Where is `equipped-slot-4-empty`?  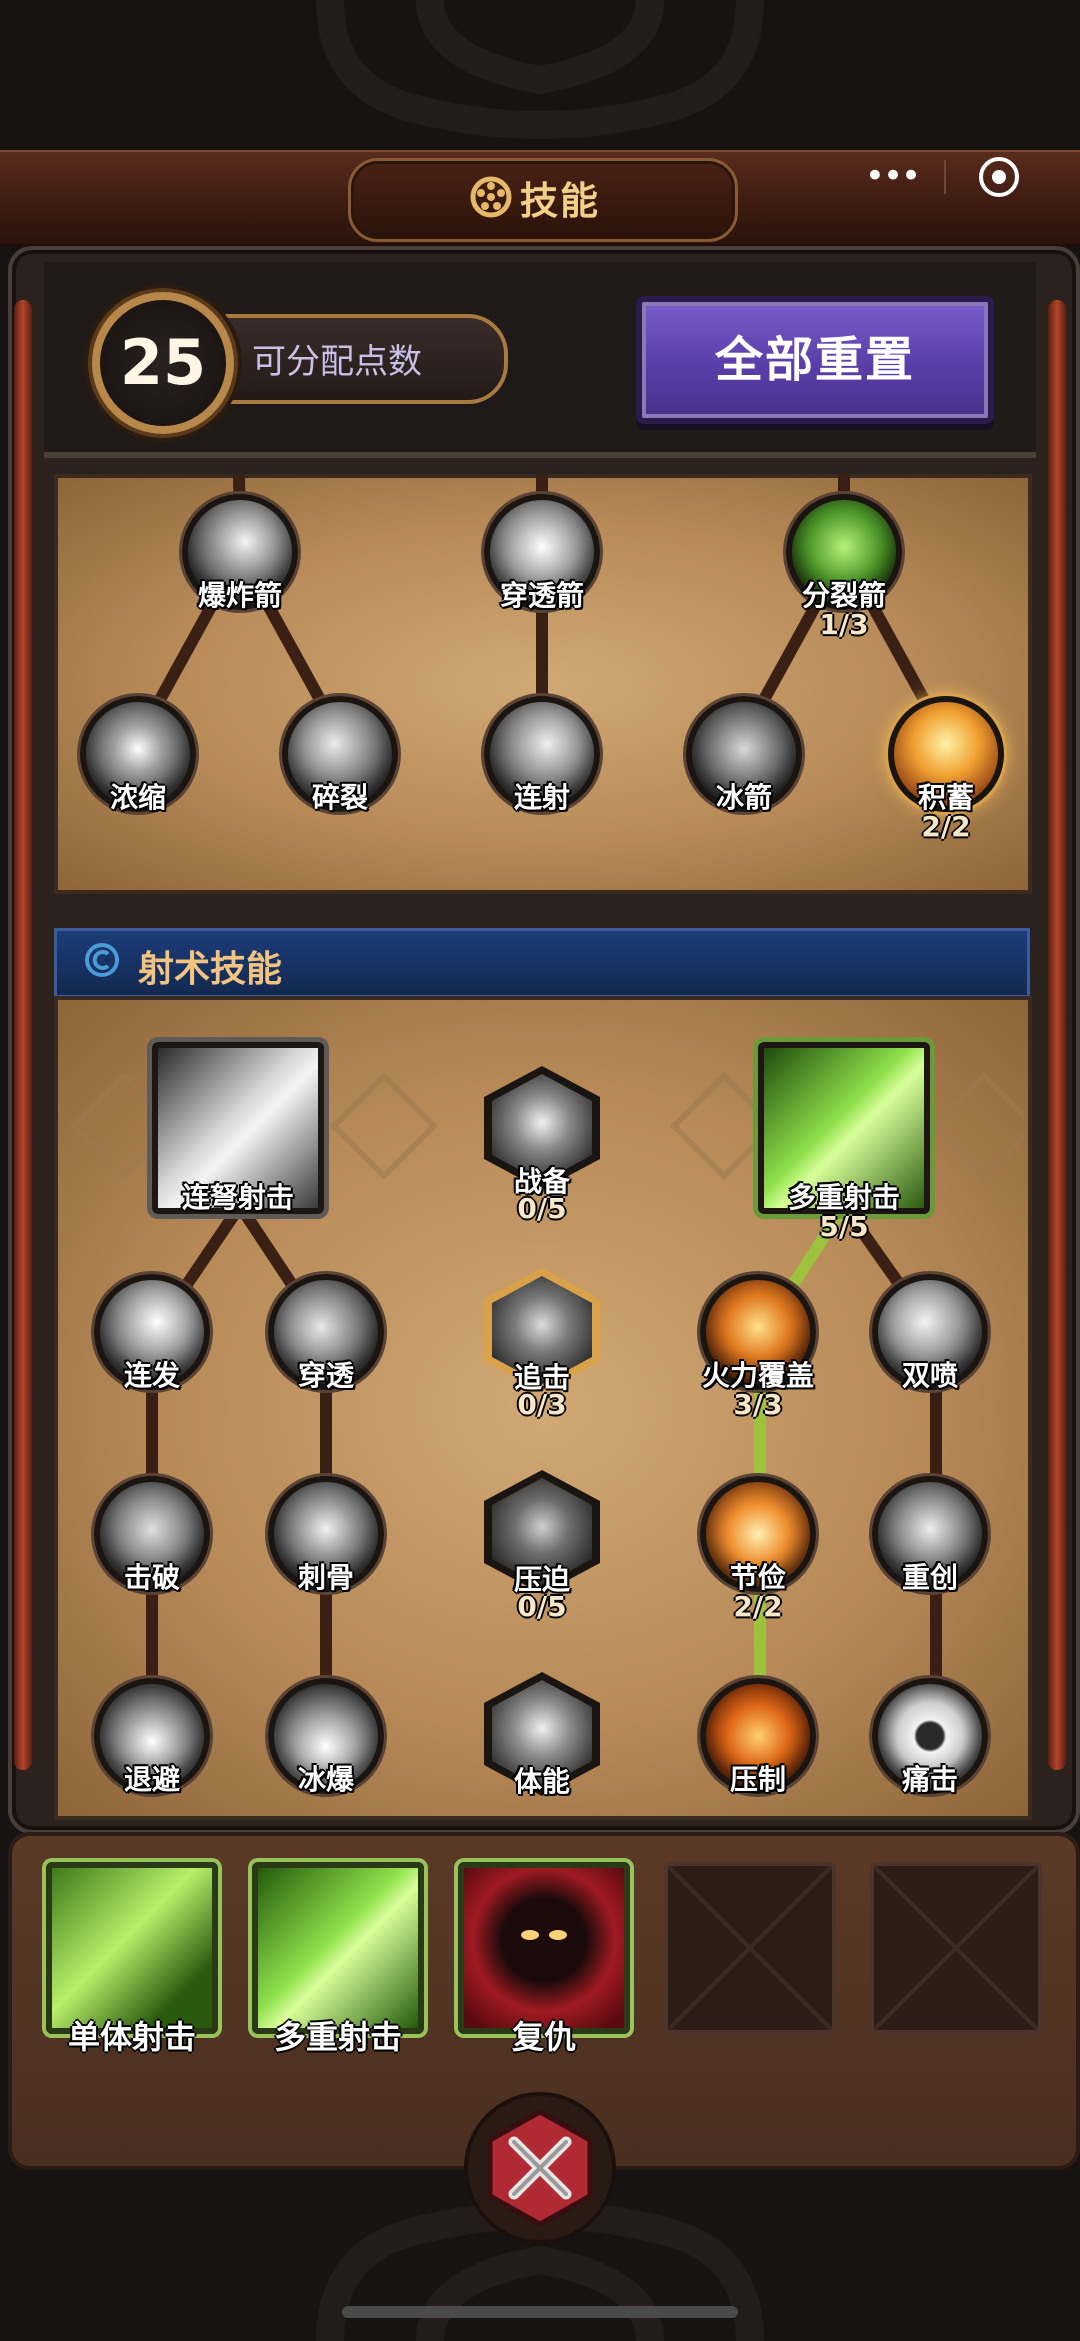 equipped-slot-4-empty is located at coordinates (750, 1948).